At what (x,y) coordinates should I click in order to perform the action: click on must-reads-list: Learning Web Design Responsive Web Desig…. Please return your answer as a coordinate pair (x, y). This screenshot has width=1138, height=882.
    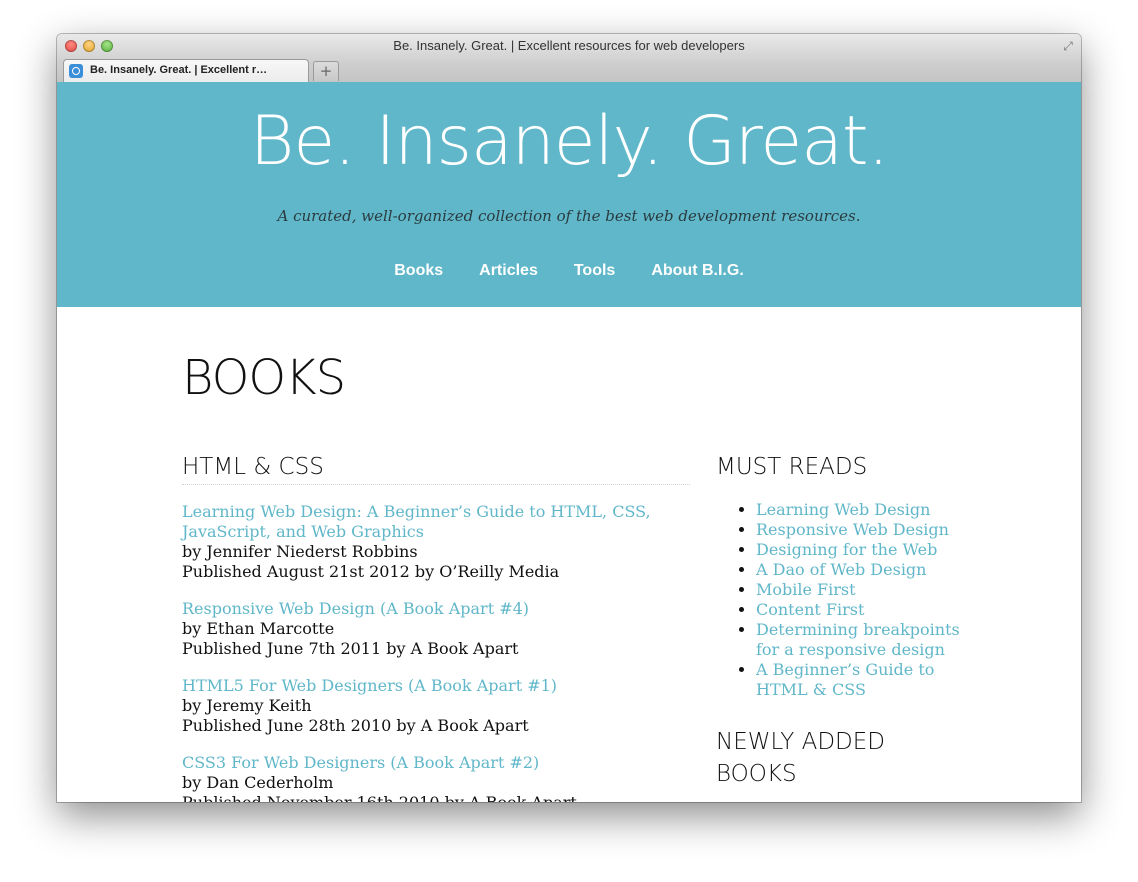
    Looking at the image, I should click on (846, 600).